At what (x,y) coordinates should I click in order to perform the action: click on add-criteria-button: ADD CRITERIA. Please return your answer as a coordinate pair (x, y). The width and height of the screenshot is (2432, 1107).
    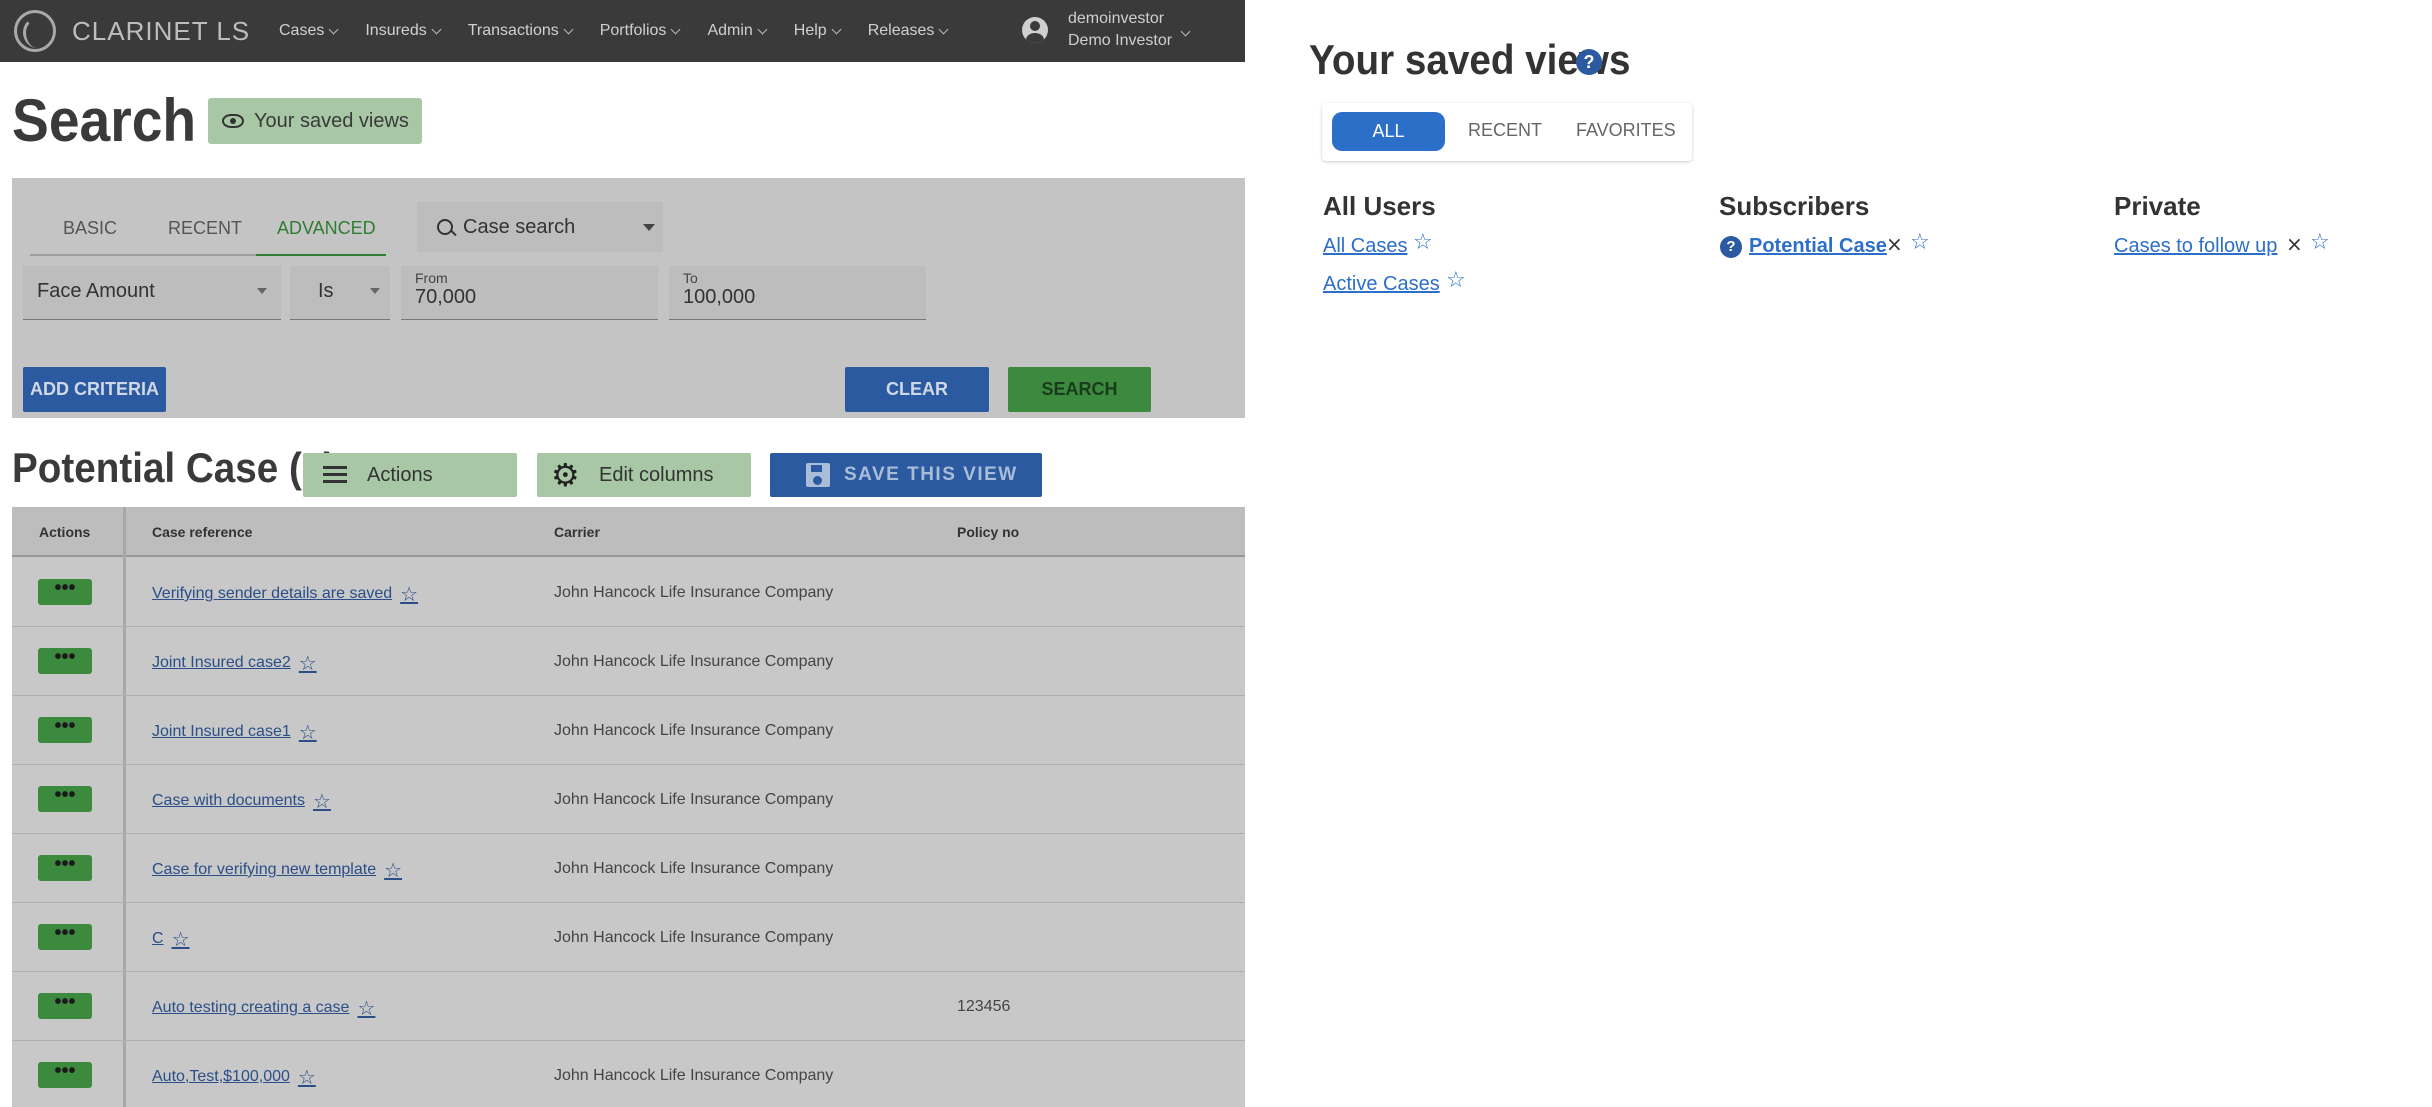
    Looking at the image, I should click on (94, 389).